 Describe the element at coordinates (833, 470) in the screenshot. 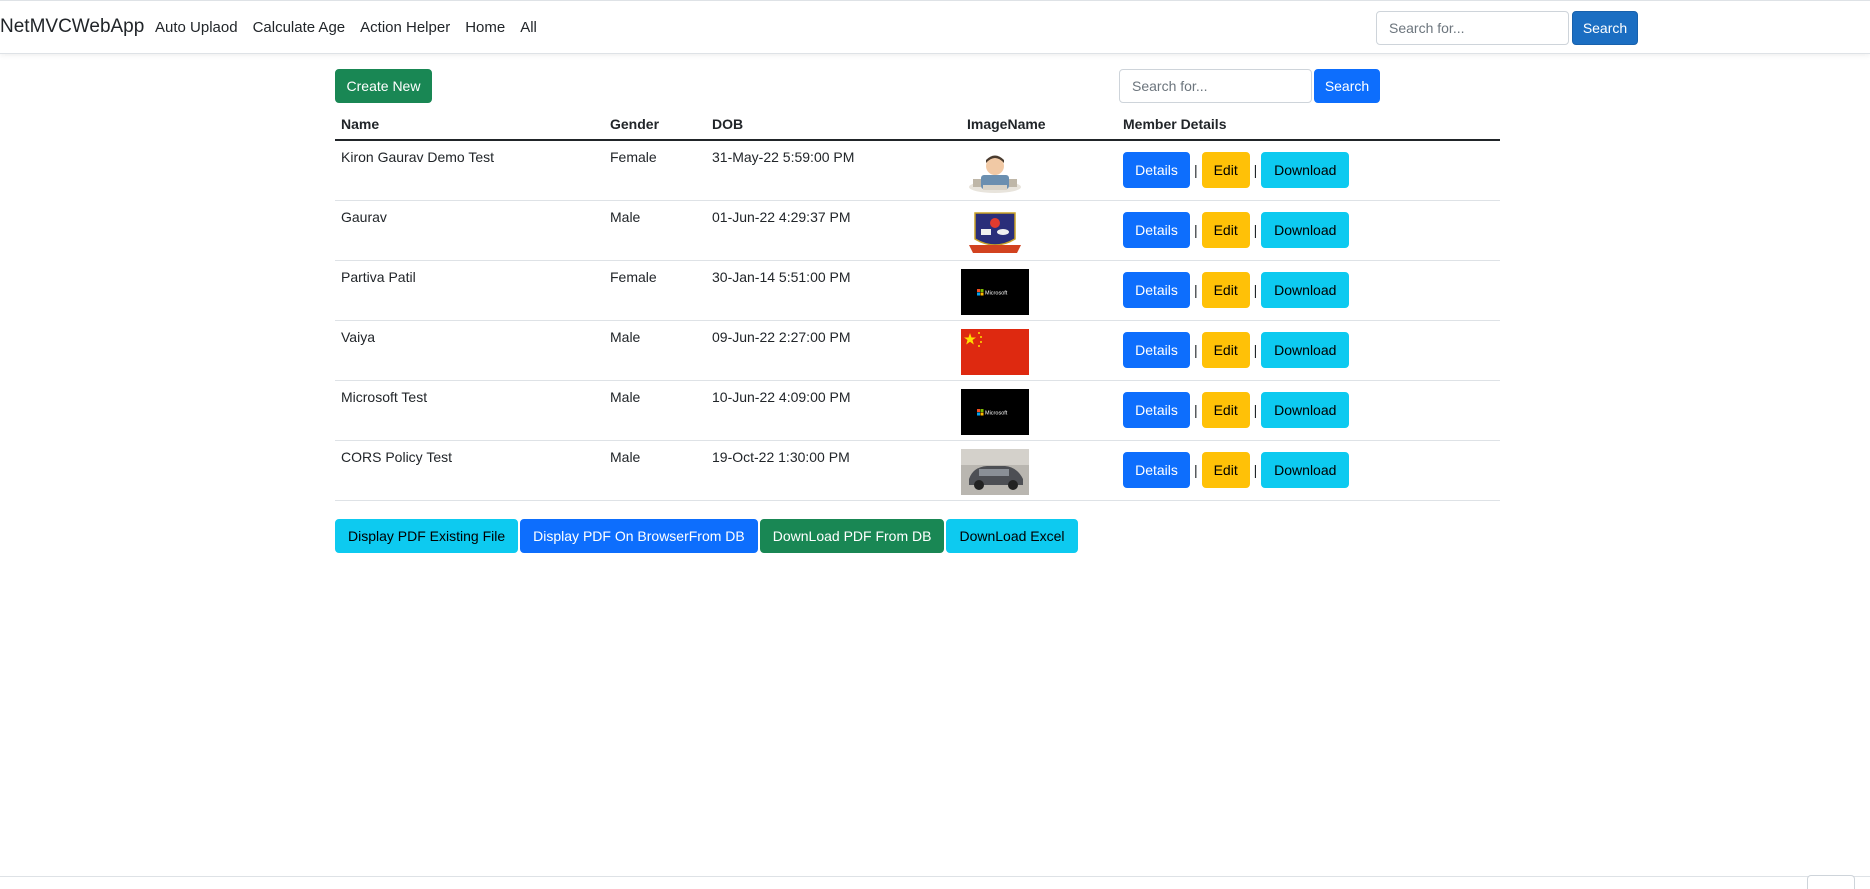

I see `cell-dob: 19-Oct-22 1:30:00 PM` at that location.